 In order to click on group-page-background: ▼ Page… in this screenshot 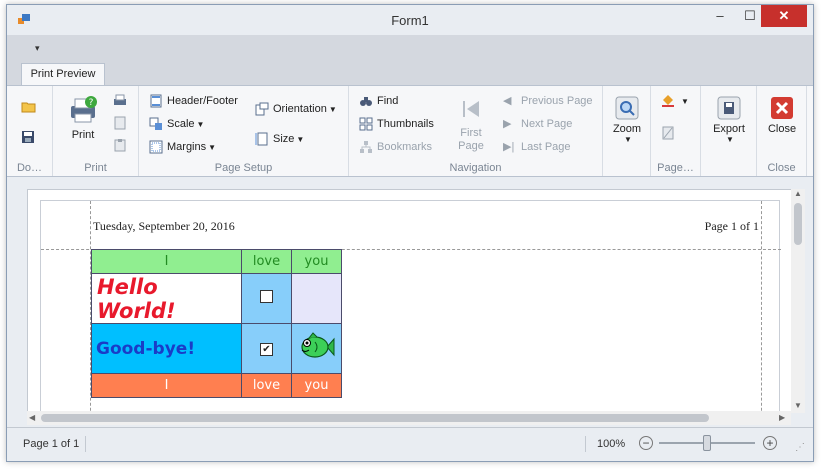, I will do `click(676, 131)`.